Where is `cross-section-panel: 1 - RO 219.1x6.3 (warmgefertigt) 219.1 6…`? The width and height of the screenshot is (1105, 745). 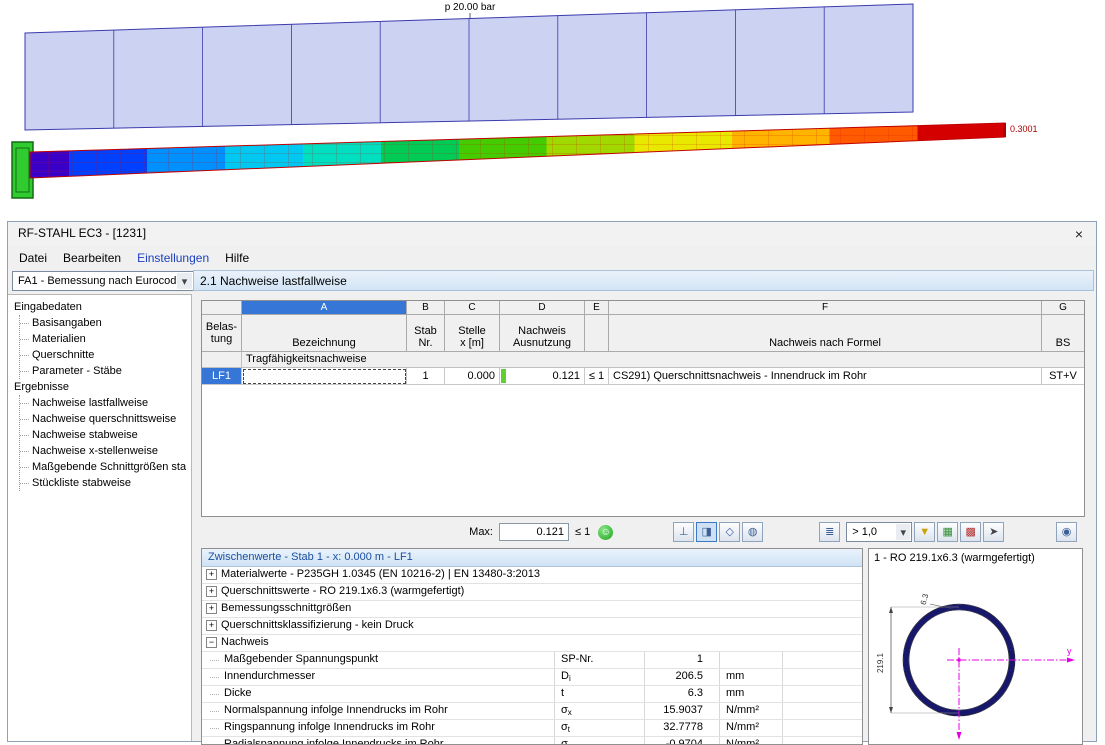
cross-section-panel: 1 - RO 219.1x6.3 (warmgefertigt) 219.1 6… is located at coordinates (975, 646).